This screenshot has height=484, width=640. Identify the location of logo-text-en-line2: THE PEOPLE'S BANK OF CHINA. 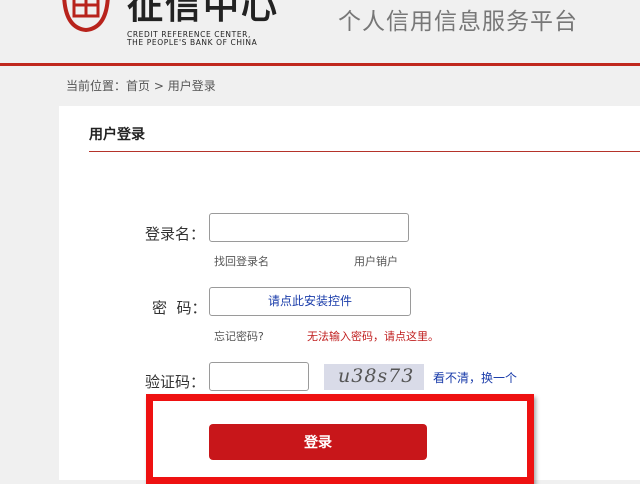
(192, 42).